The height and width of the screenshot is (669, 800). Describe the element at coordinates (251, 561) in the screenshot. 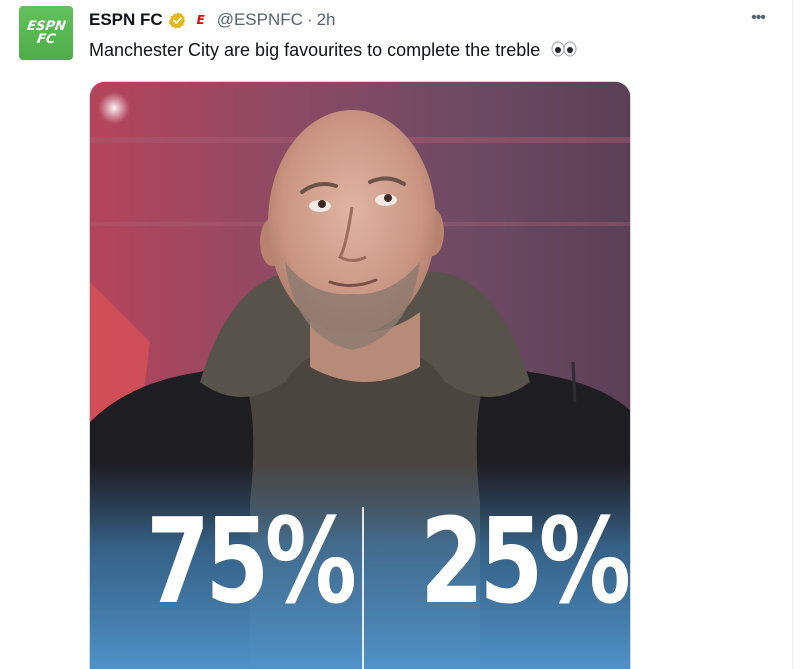

I see `stat-percentage: 75%` at that location.